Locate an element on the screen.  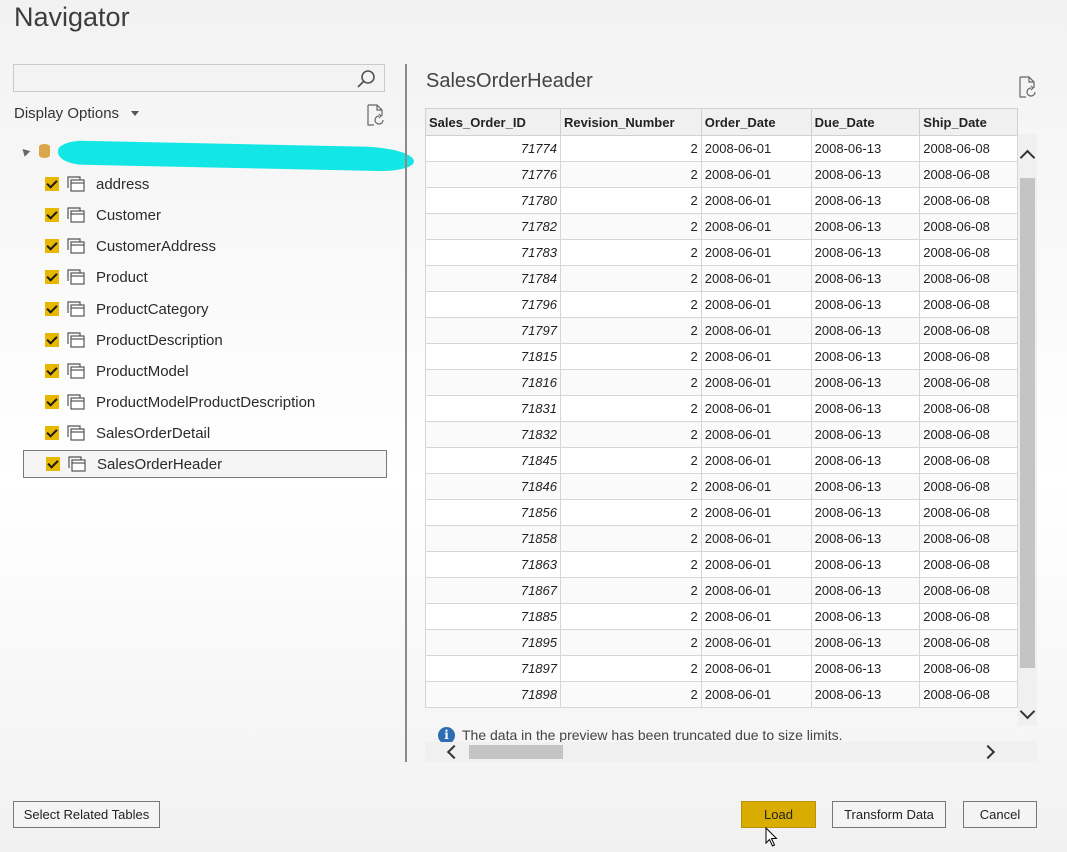
table-cell: 71863 is located at coordinates (493, 564).